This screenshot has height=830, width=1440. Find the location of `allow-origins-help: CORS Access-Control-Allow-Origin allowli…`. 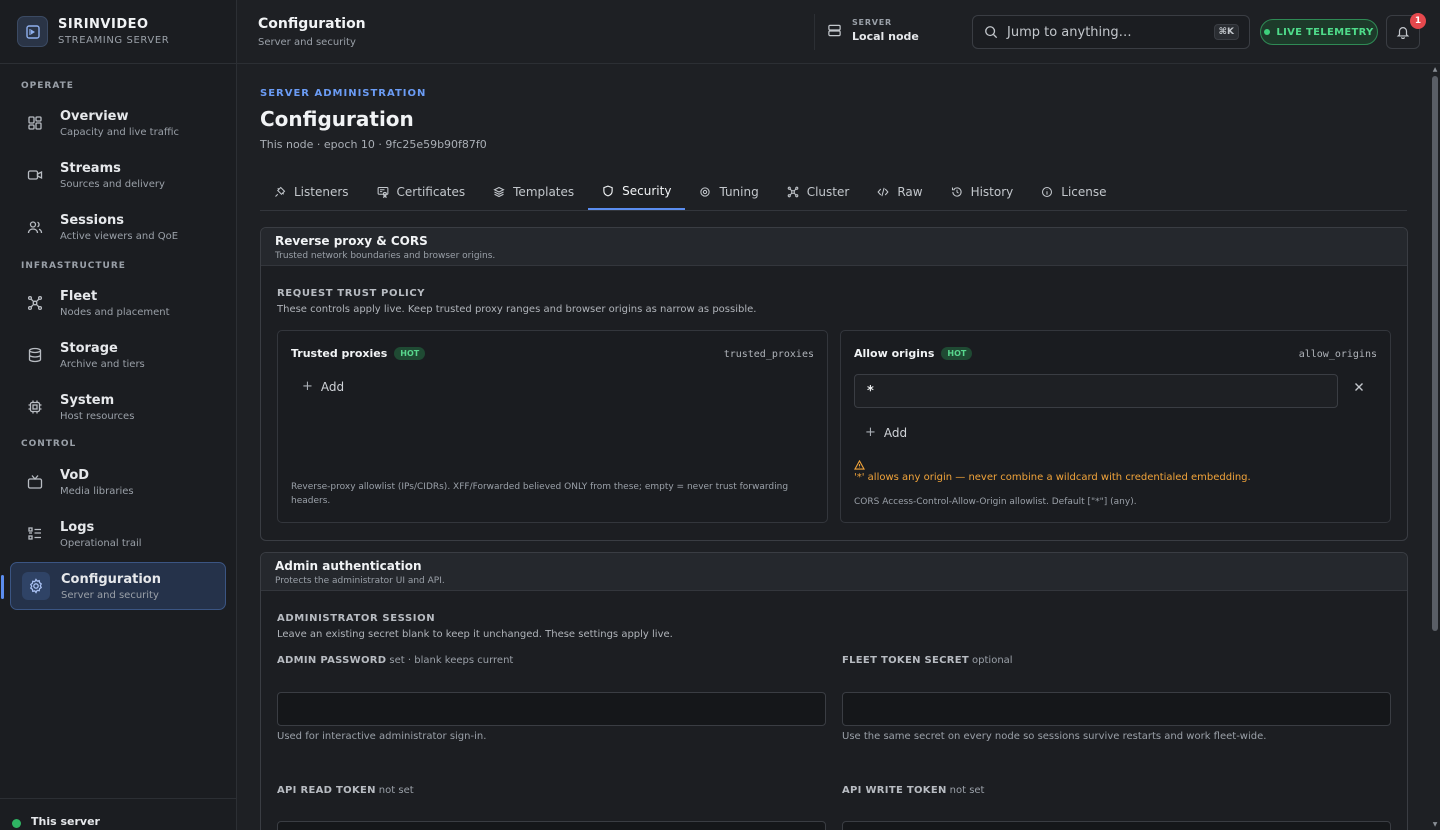

allow-origins-help: CORS Access-Control-Allow-Origin allowli… is located at coordinates (995, 502).